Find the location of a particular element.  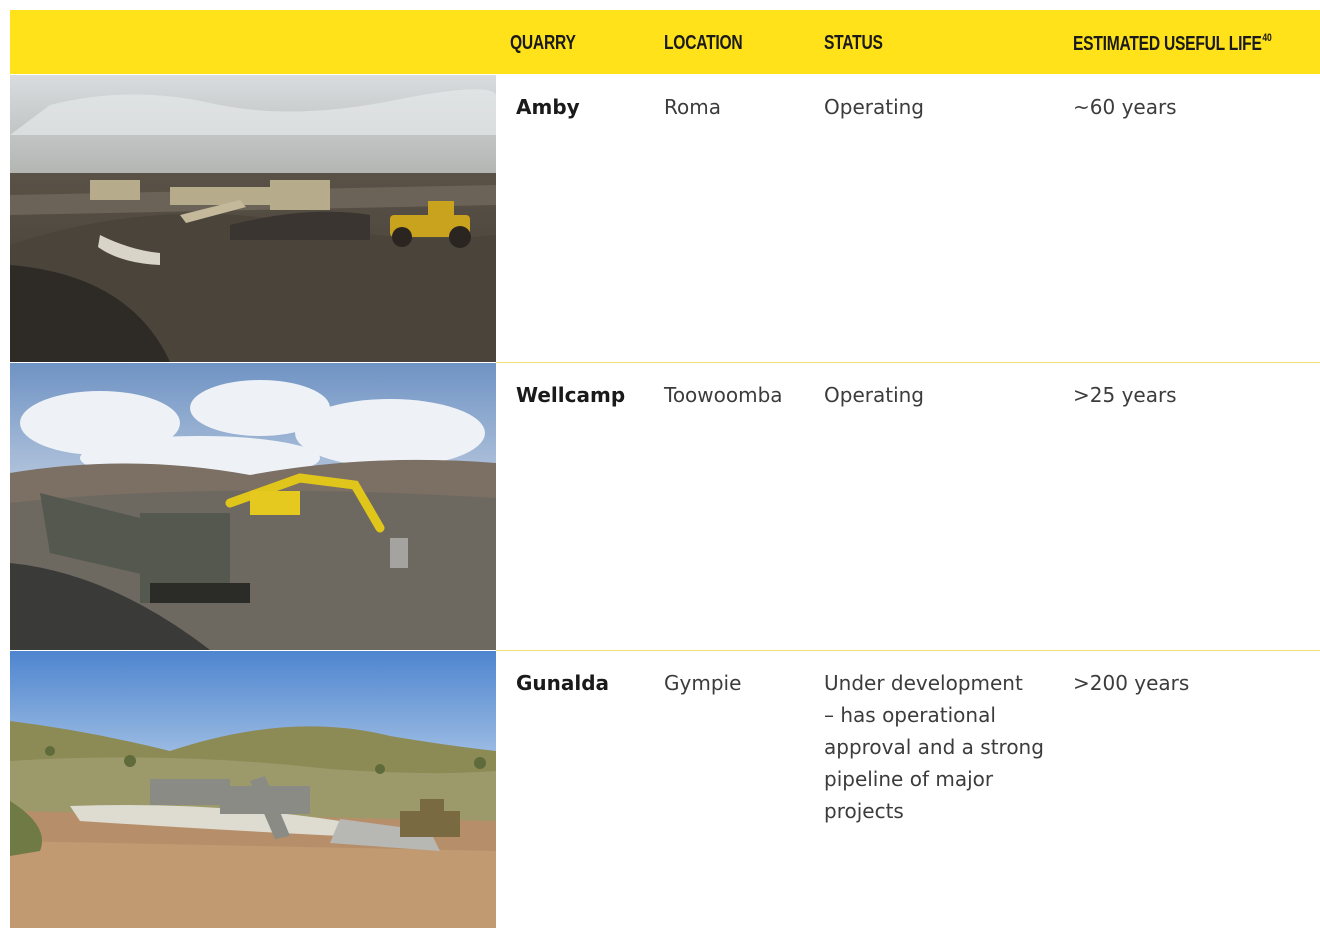

footnote-marker: 40 is located at coordinates (1267, 38).